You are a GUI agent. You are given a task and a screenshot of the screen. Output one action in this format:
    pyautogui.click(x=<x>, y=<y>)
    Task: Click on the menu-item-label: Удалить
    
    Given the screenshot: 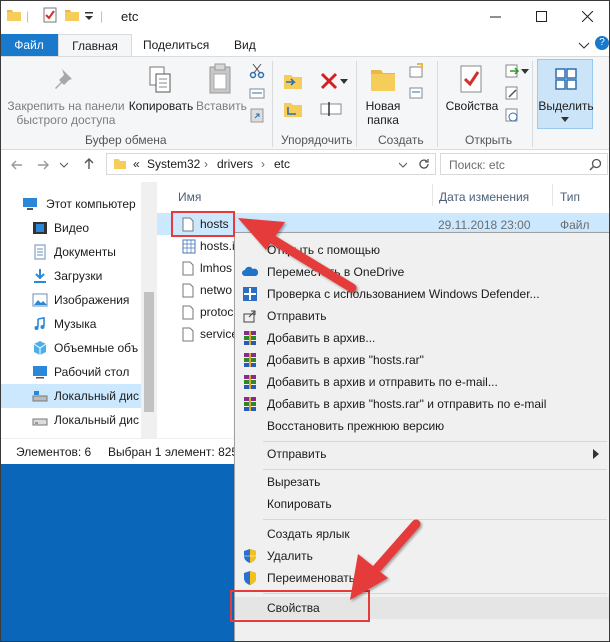 What is the action you would take?
    pyautogui.click(x=290, y=556)
    